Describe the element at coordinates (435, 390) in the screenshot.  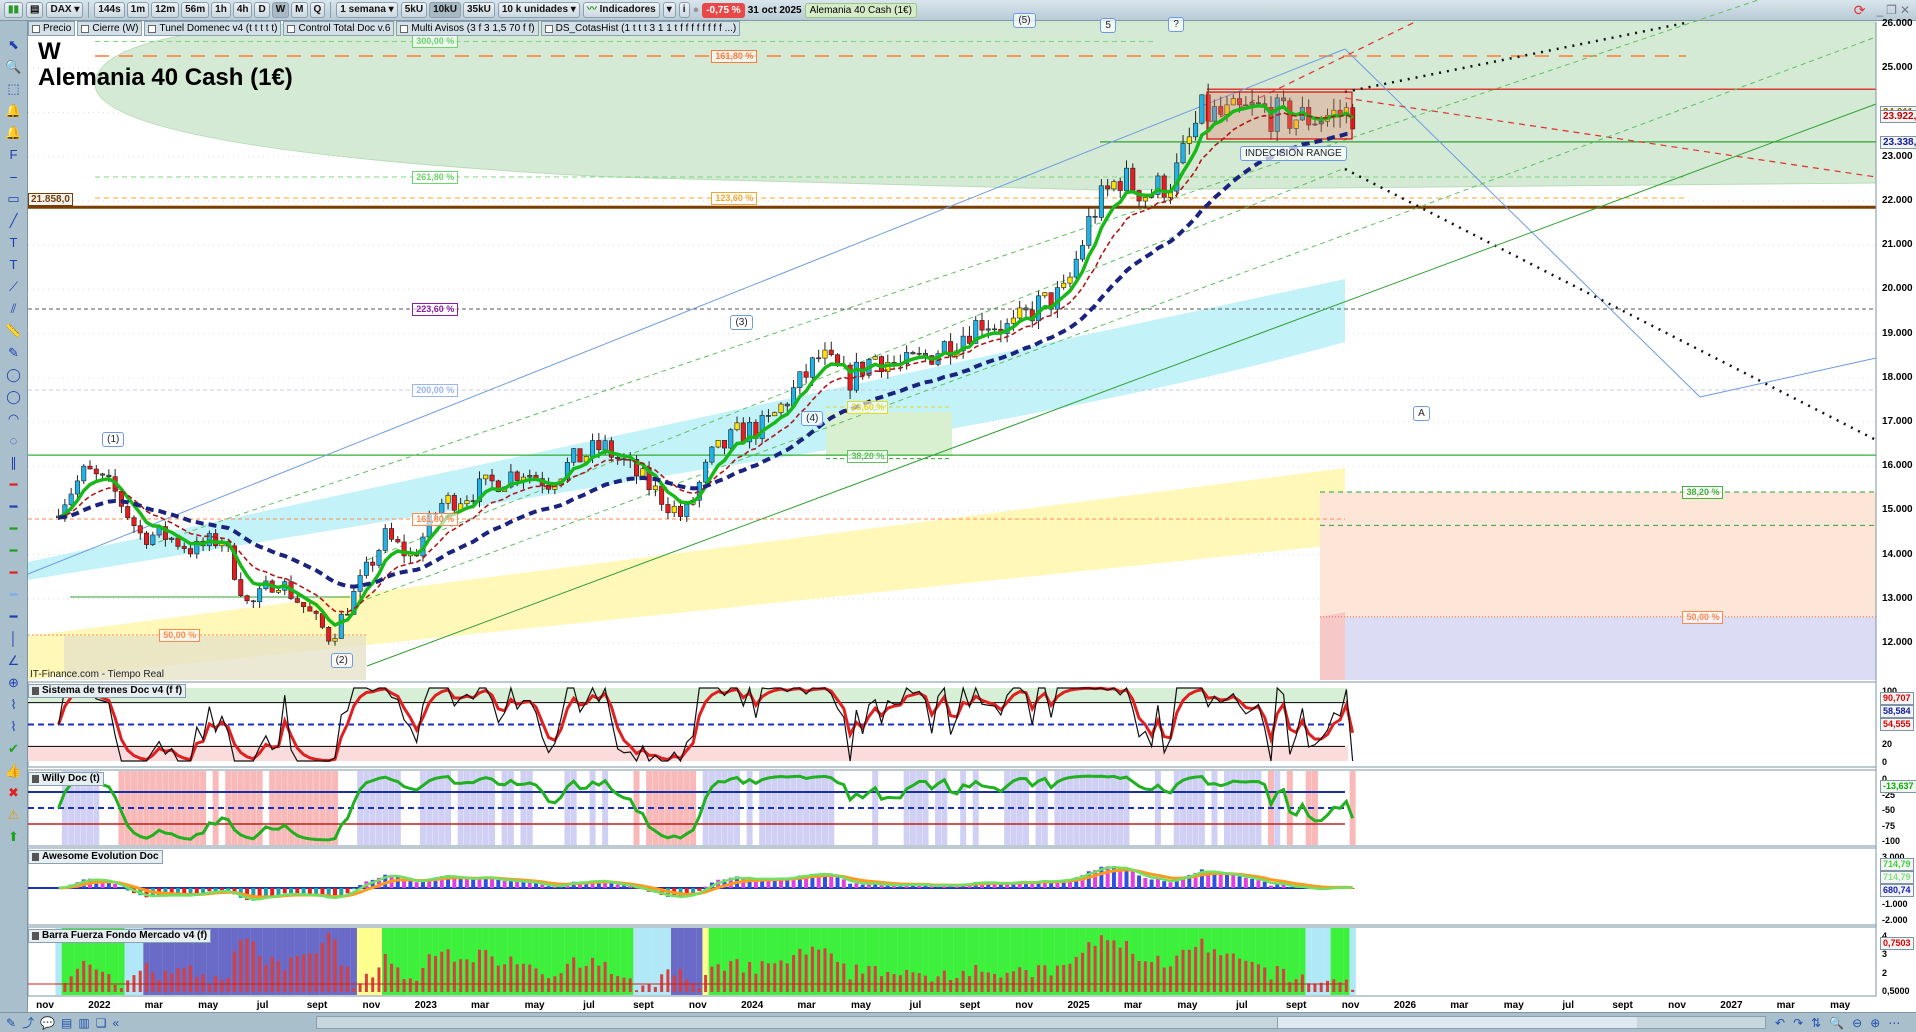
I see `fib-label: 200,00 %` at that location.